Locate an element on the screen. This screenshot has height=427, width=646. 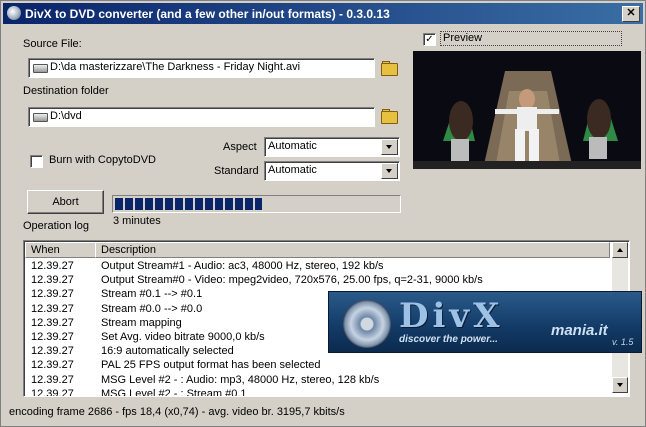
video-preview is located at coordinates (527, 110).